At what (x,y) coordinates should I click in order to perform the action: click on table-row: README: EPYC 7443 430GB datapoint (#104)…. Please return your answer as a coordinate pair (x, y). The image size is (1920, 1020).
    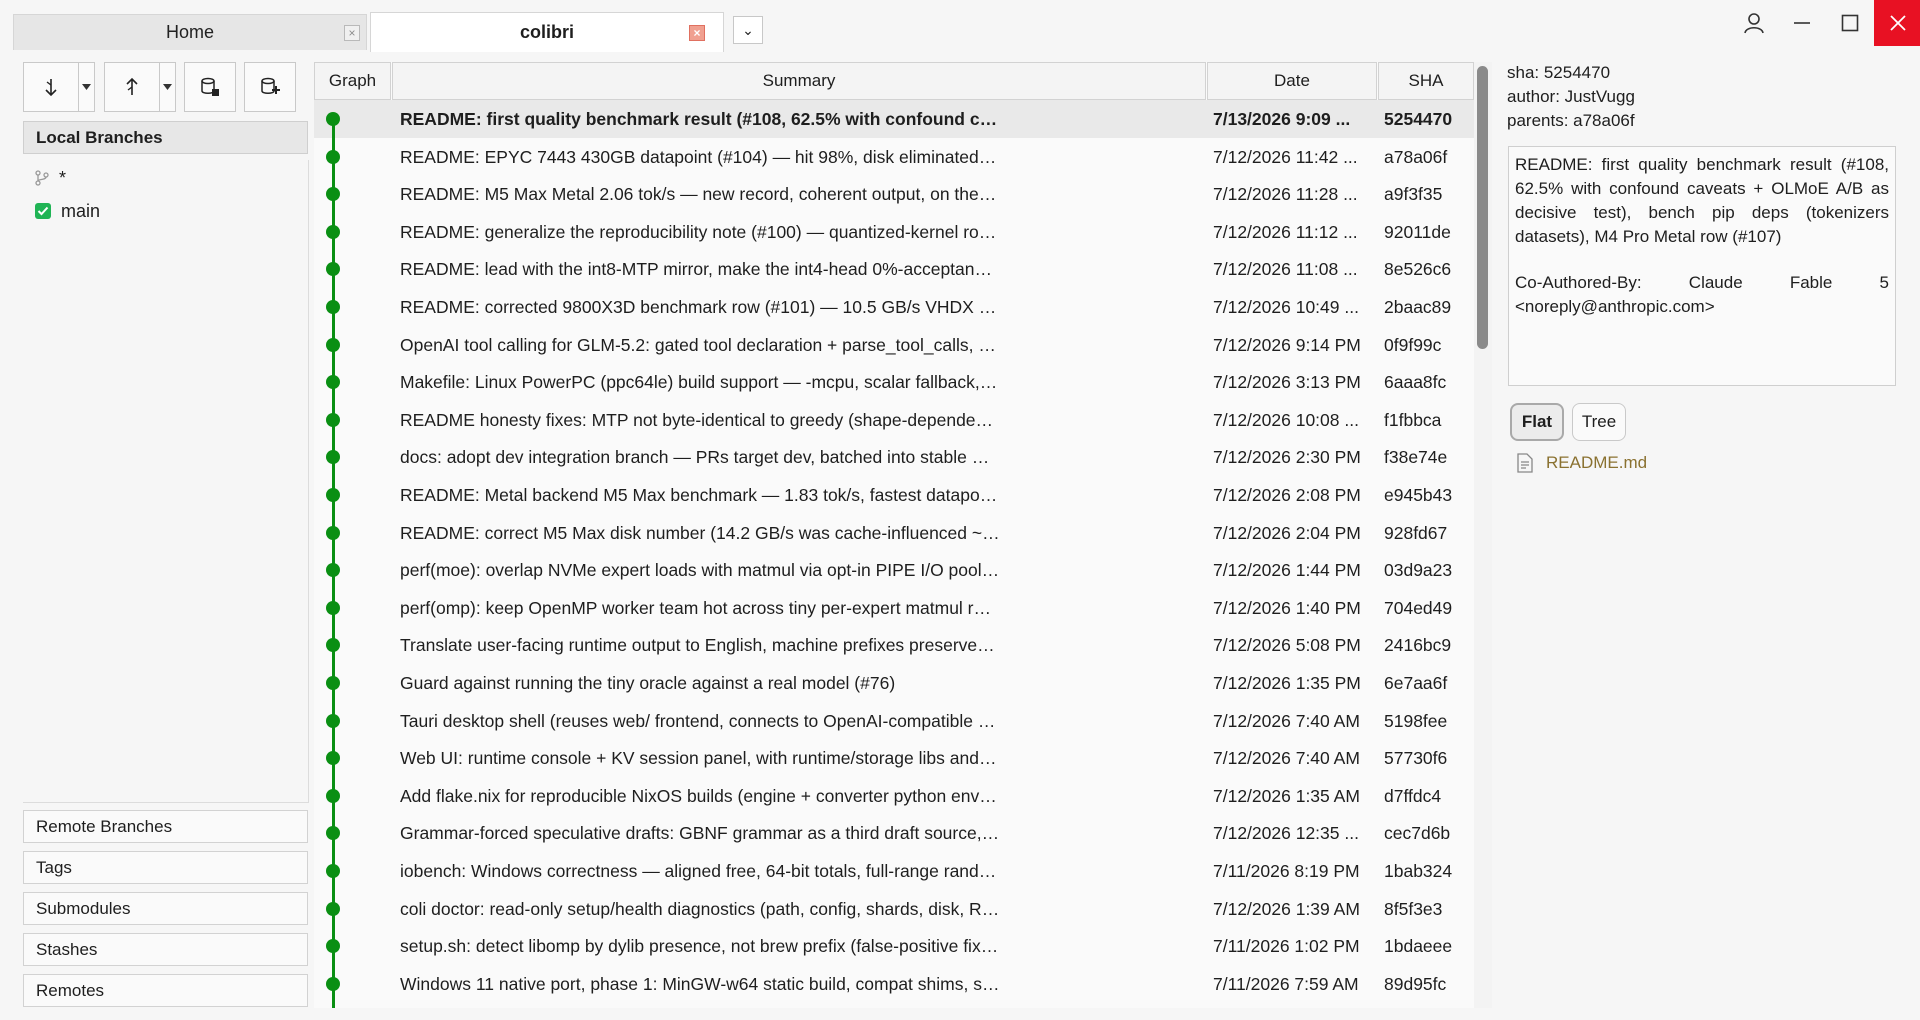
    Looking at the image, I should click on (894, 157).